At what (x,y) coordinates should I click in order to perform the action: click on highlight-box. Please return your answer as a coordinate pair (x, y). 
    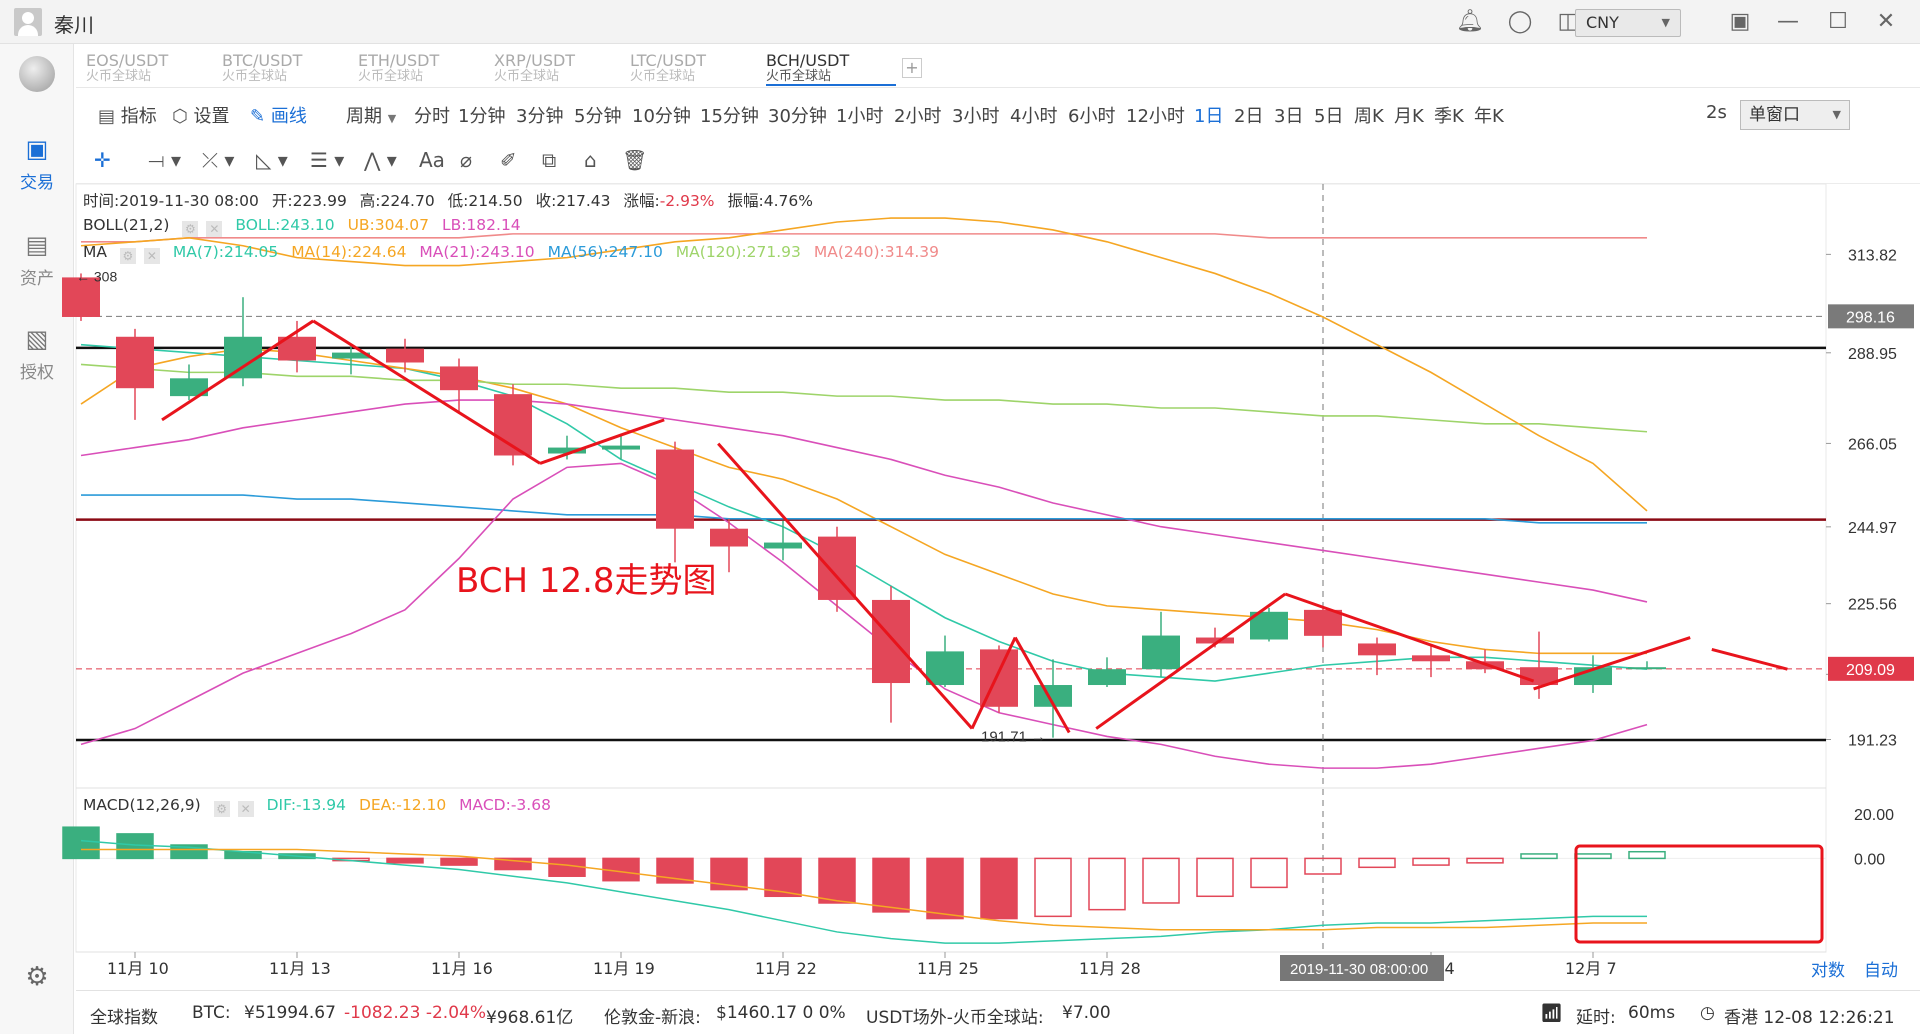
    Looking at the image, I should click on (1699, 894).